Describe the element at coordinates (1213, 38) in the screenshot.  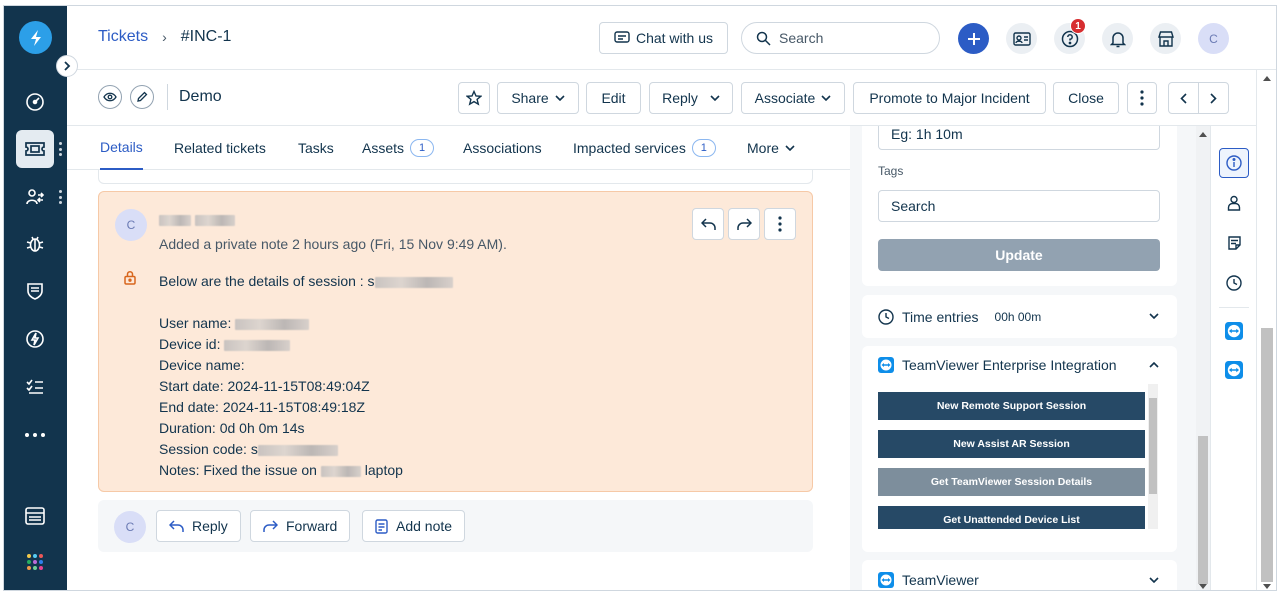
I see `user-avatar: C` at that location.